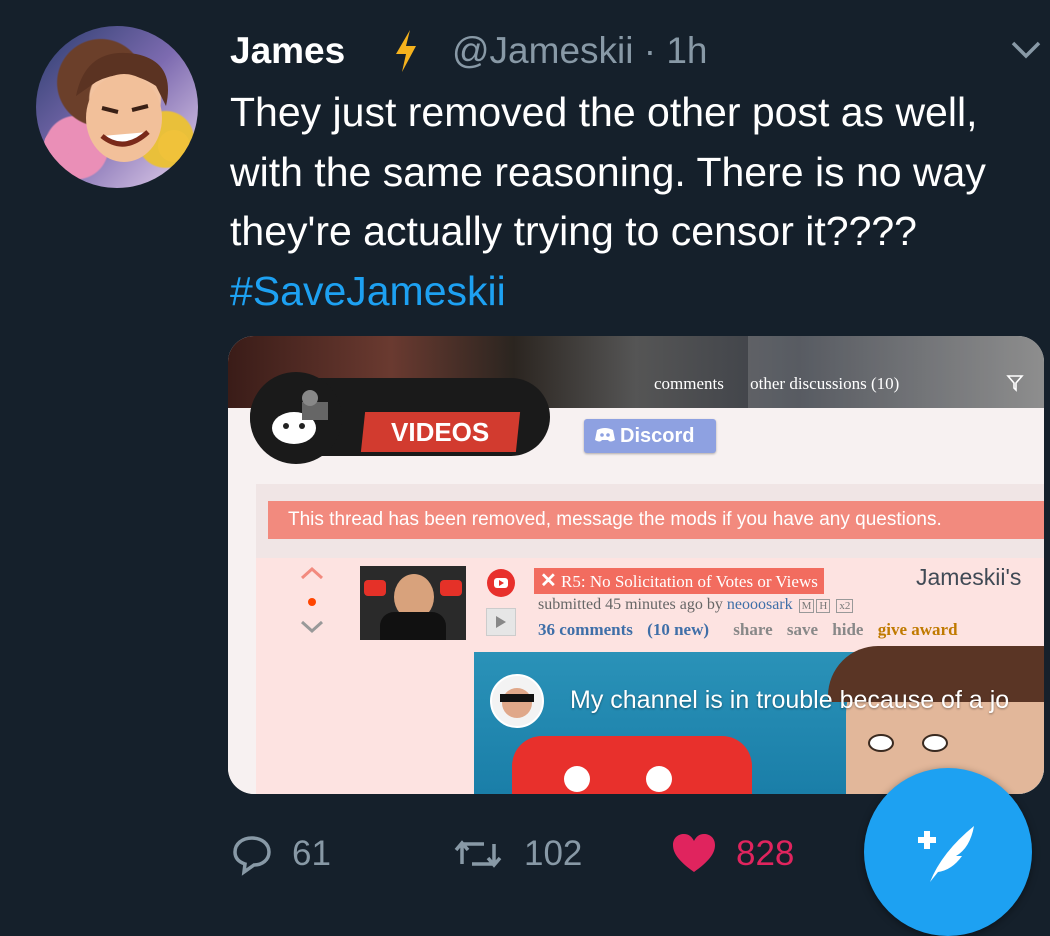 This screenshot has height=936, width=1050. I want to click on retweet-icon, so click(478, 854).